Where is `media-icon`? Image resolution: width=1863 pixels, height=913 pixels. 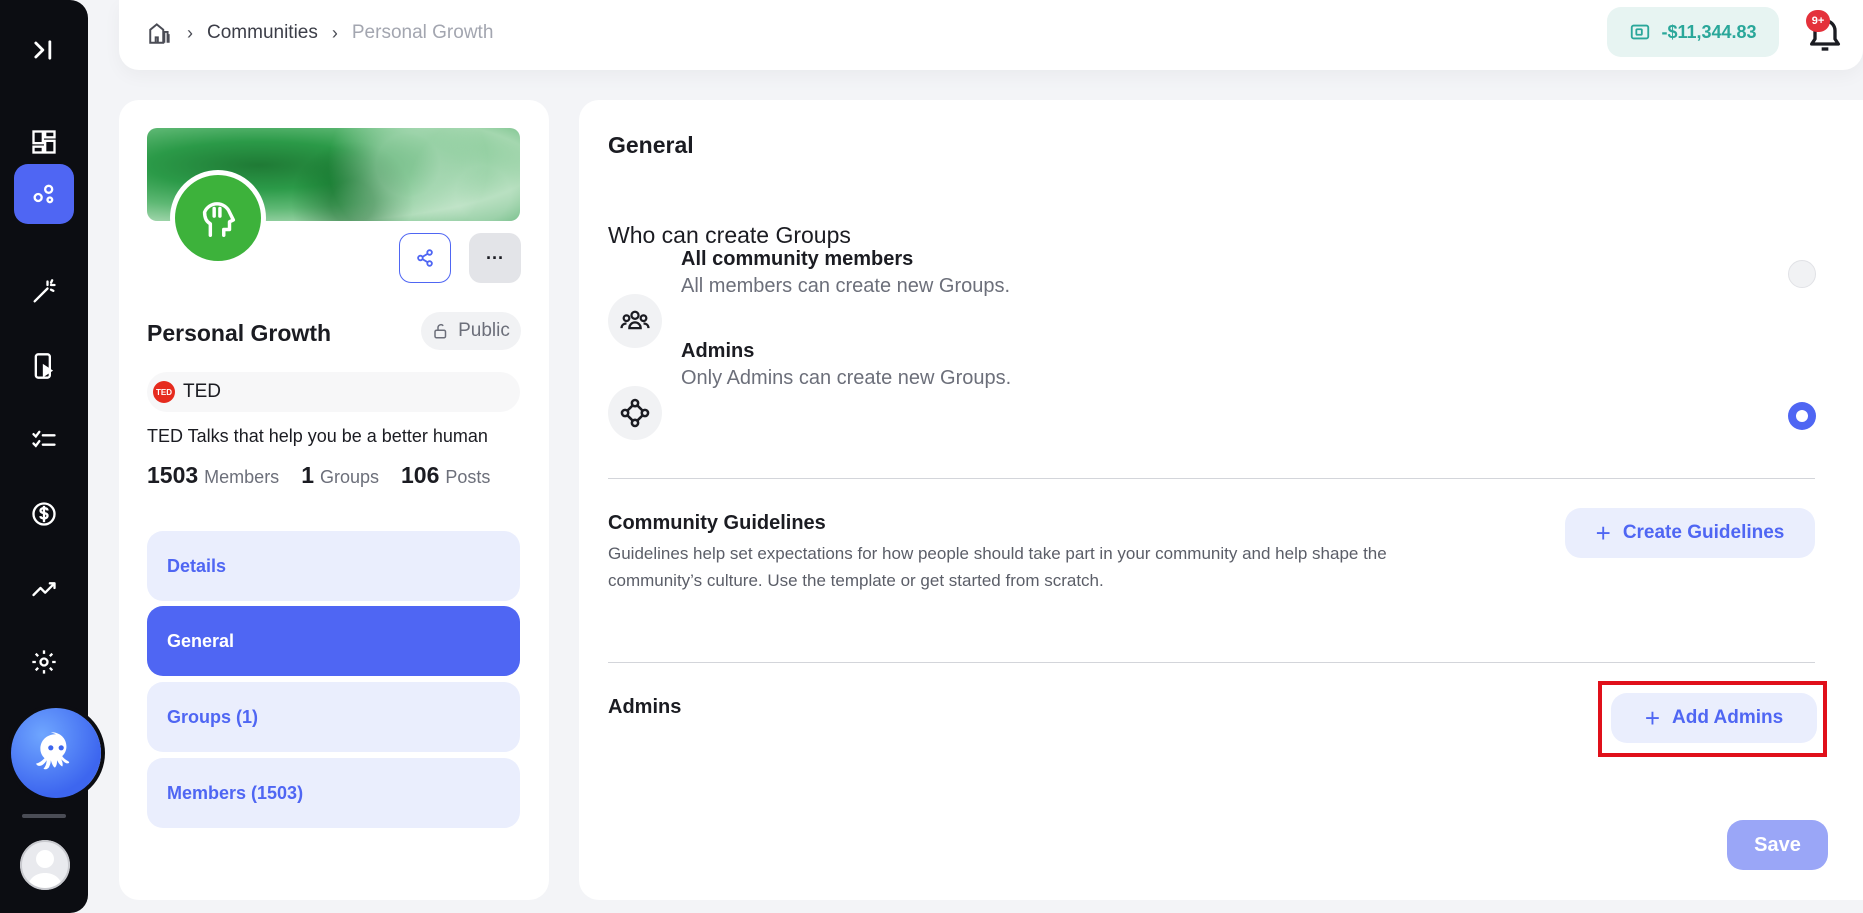 media-icon is located at coordinates (44, 366).